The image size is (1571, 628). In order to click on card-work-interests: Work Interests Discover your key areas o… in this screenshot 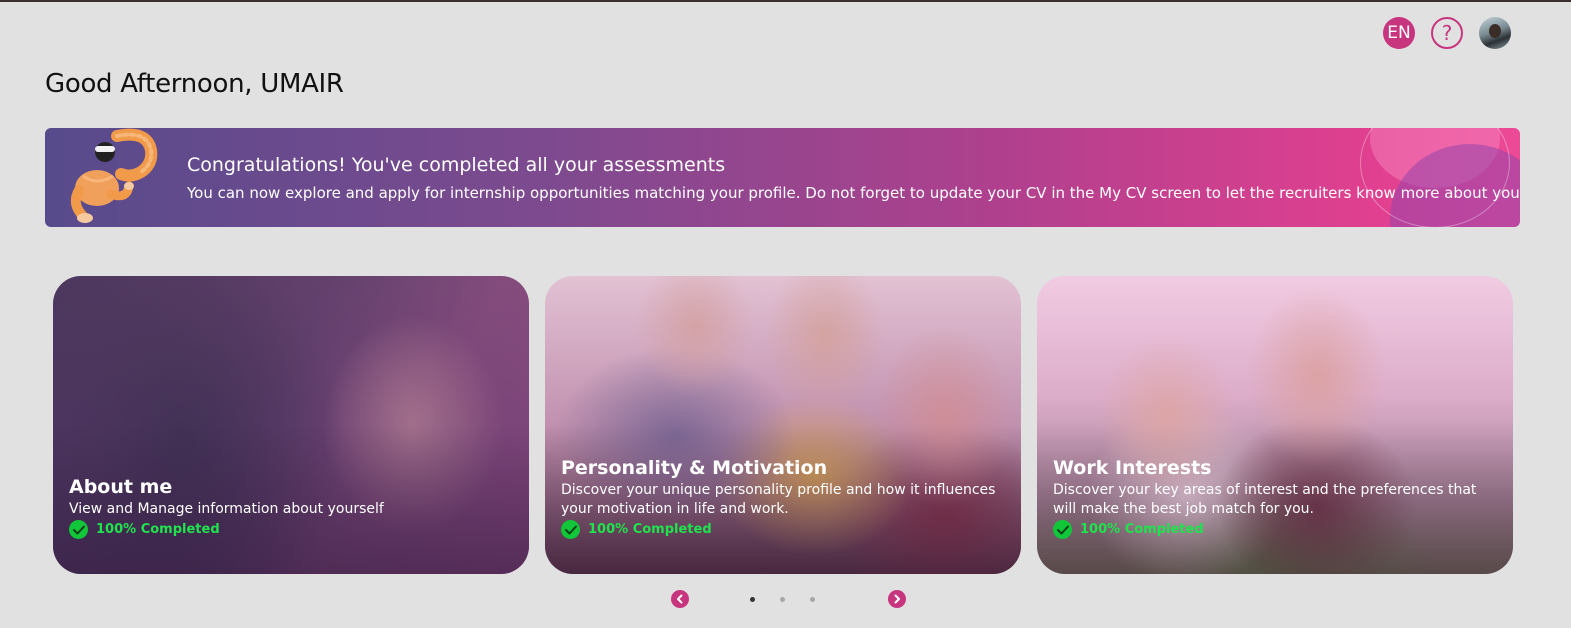, I will do `click(1275, 425)`.